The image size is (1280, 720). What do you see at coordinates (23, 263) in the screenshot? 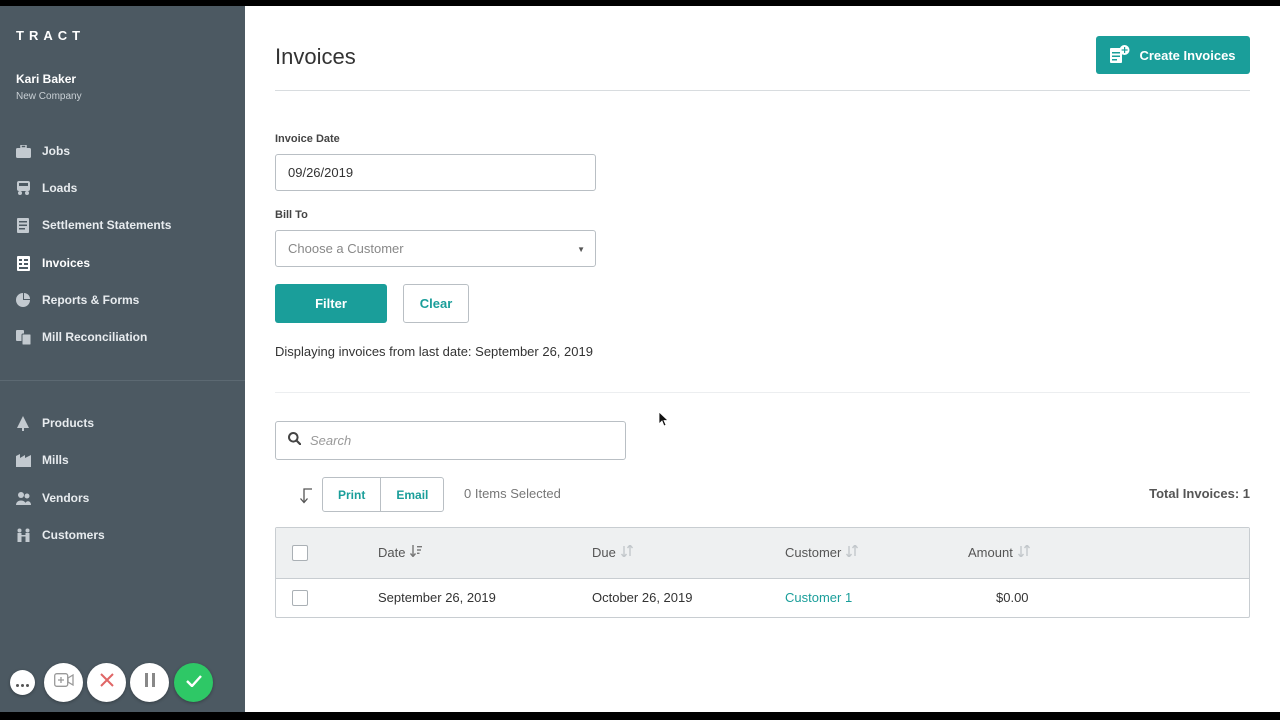
I see `invoice-icon` at bounding box center [23, 263].